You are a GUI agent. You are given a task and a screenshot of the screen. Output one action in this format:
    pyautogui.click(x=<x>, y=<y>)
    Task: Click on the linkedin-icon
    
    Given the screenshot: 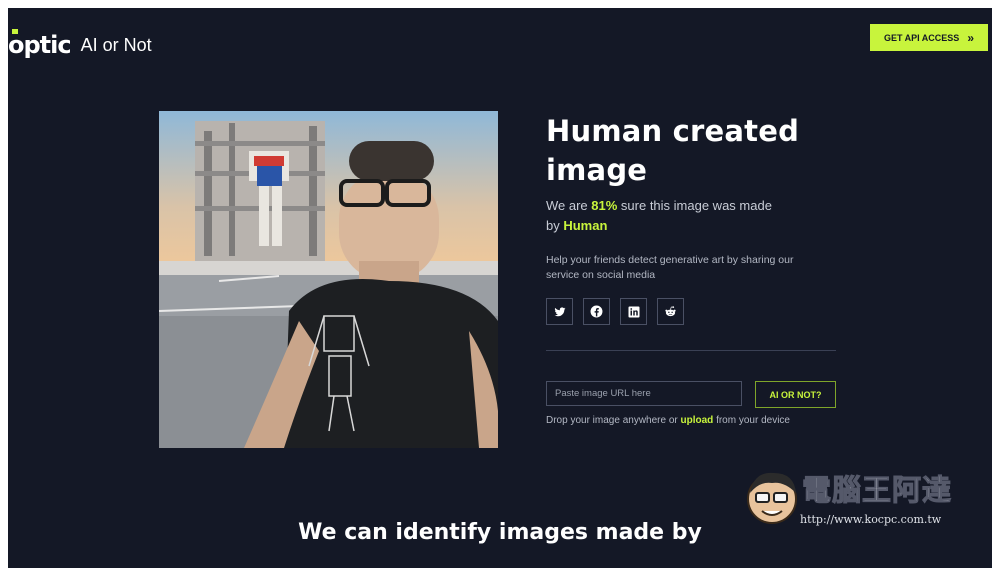 What is the action you would take?
    pyautogui.click(x=633, y=311)
    